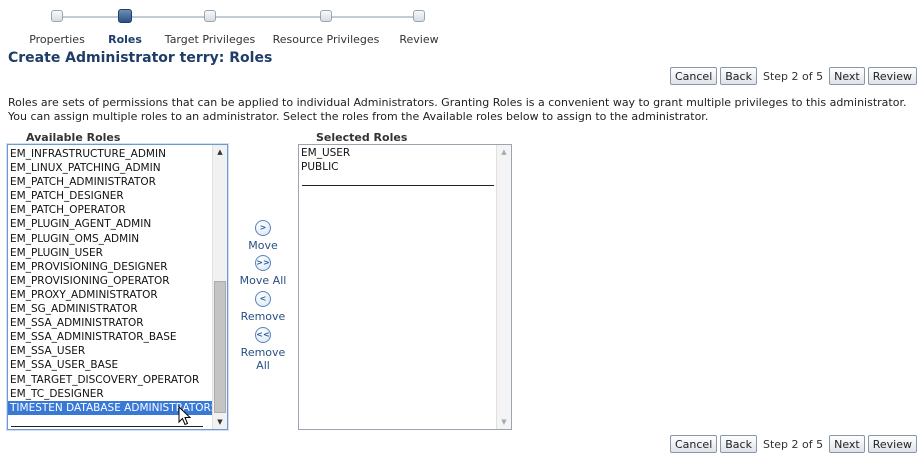 This screenshot has width=921, height=460. What do you see at coordinates (110, 196) in the screenshot?
I see `list-option: EM_PATCH_DESIGNER` at bounding box center [110, 196].